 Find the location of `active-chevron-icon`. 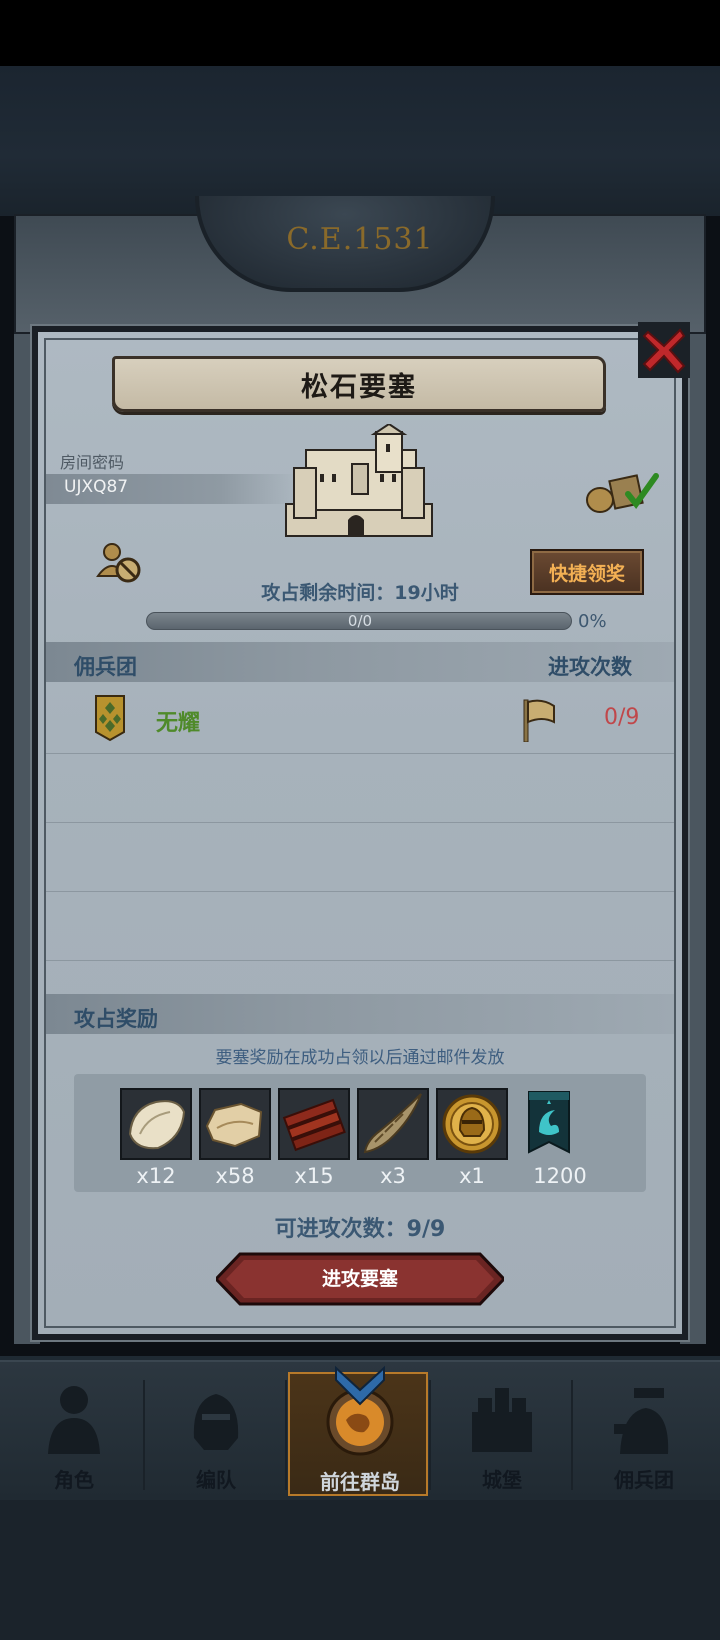

active-chevron-icon is located at coordinates (360, 1385).